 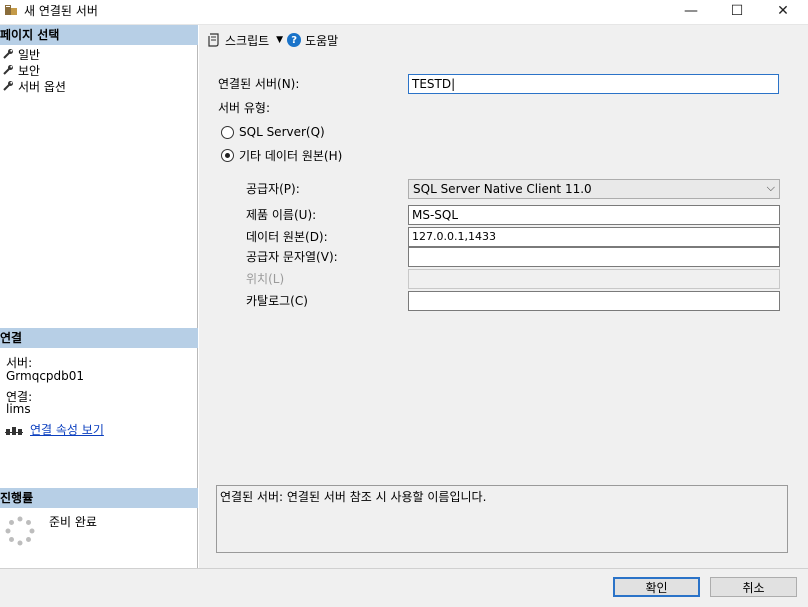 I want to click on progress-status: 준비 완료, so click(x=73, y=522).